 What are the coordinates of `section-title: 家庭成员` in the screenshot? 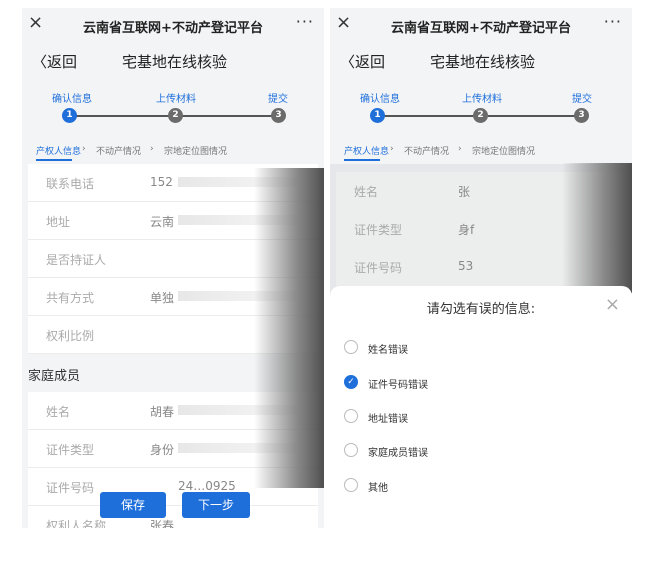 It's located at (54, 376).